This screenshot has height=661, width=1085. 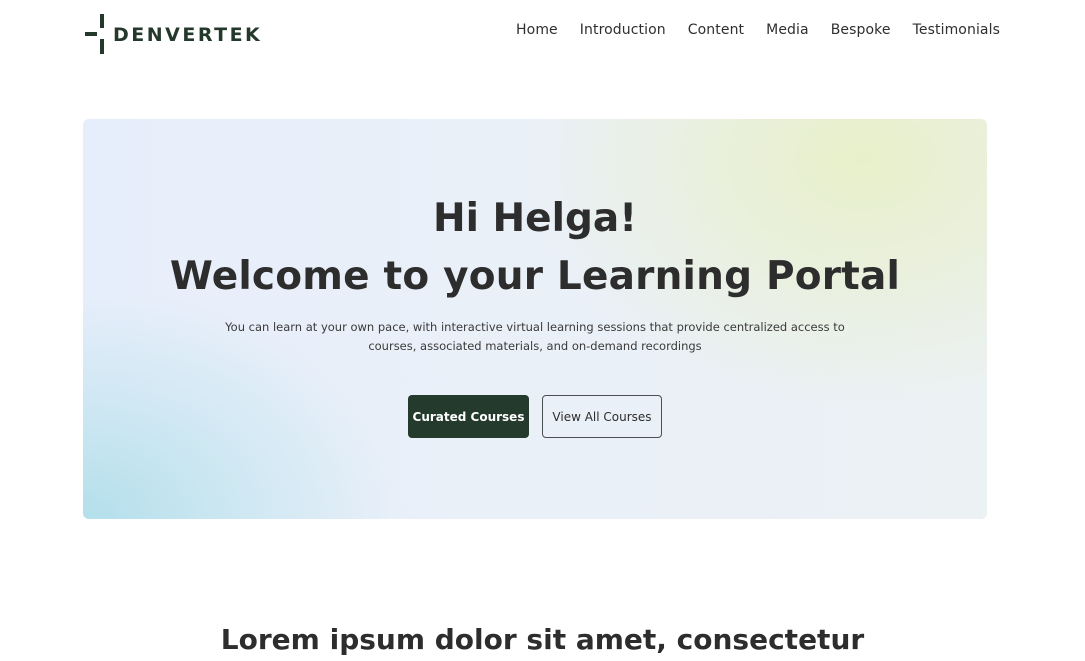 I want to click on hero-title: Welcome to your Learning Portal, so click(x=535, y=276).